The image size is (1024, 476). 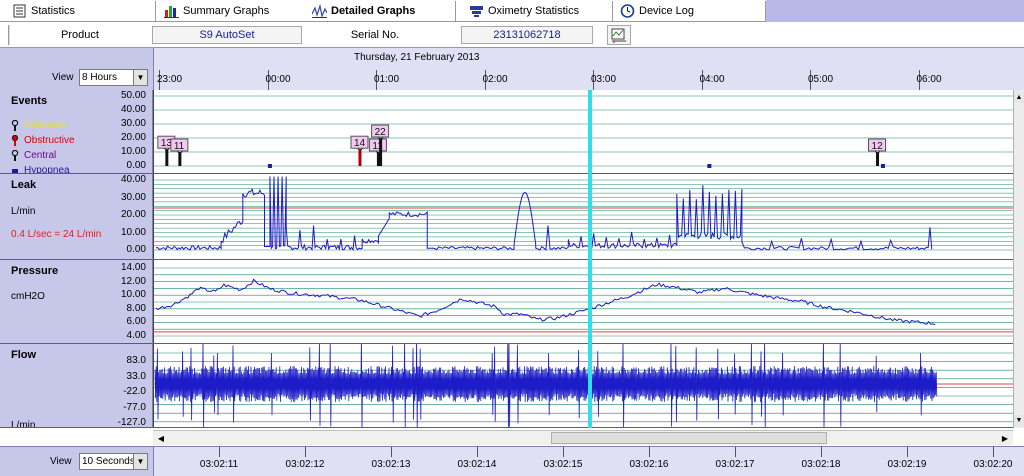 What do you see at coordinates (1019, 97) in the screenshot?
I see `scroll-up-icon: ▲` at bounding box center [1019, 97].